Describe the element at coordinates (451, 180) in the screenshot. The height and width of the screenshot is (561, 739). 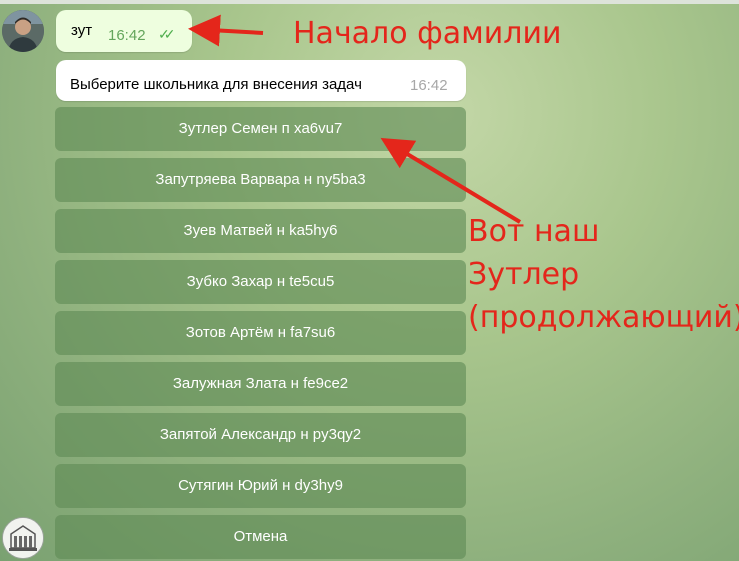
I see `arrow-to-zutler` at that location.